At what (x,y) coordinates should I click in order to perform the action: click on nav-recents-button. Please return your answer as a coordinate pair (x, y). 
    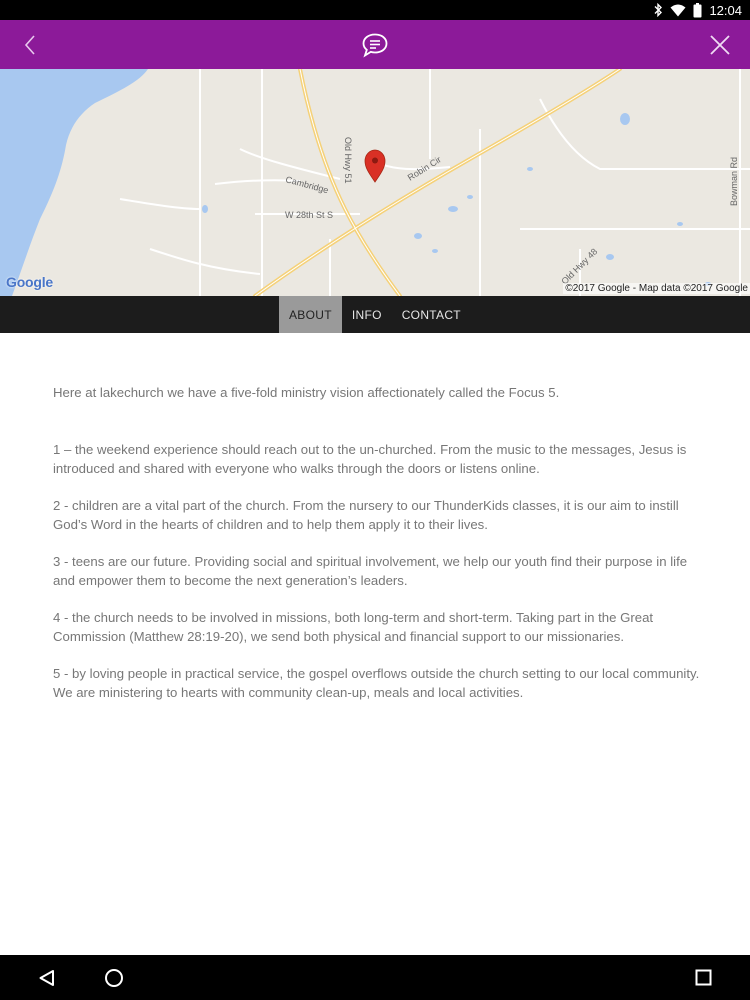
    Looking at the image, I should click on (703, 977).